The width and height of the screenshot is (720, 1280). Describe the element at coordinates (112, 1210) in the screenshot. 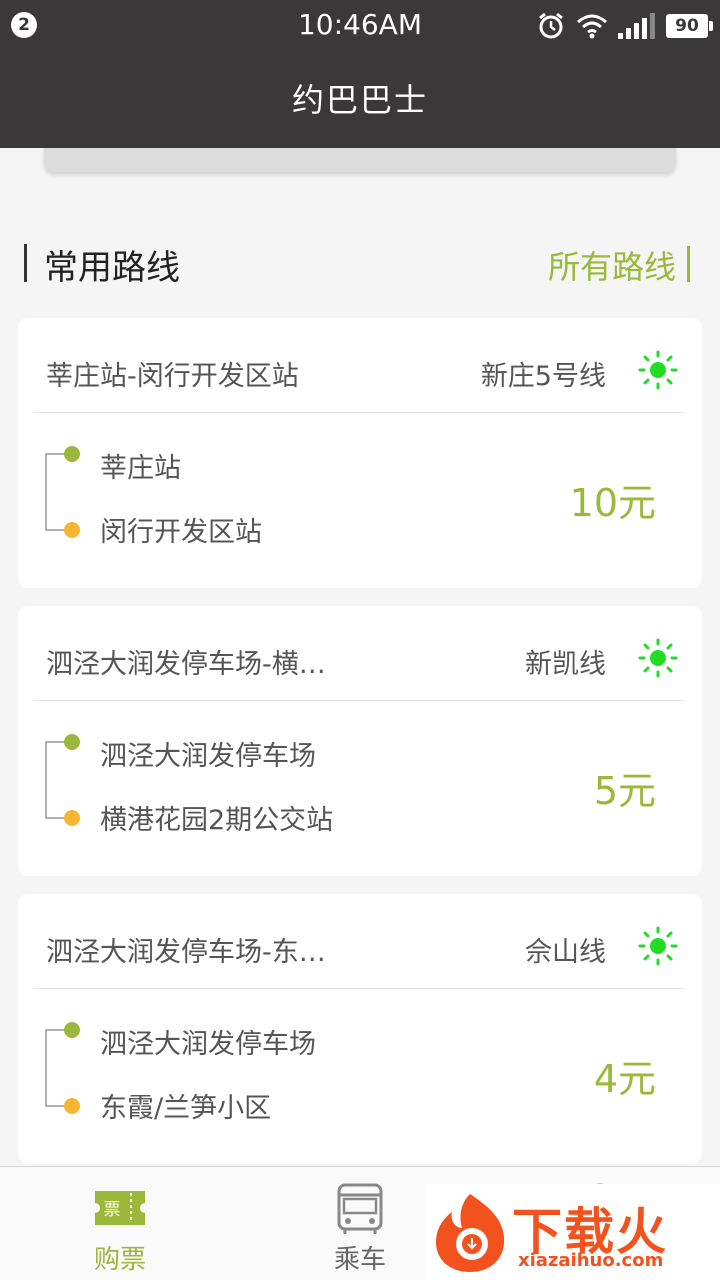

I see `ticket-icon-text: 票` at that location.